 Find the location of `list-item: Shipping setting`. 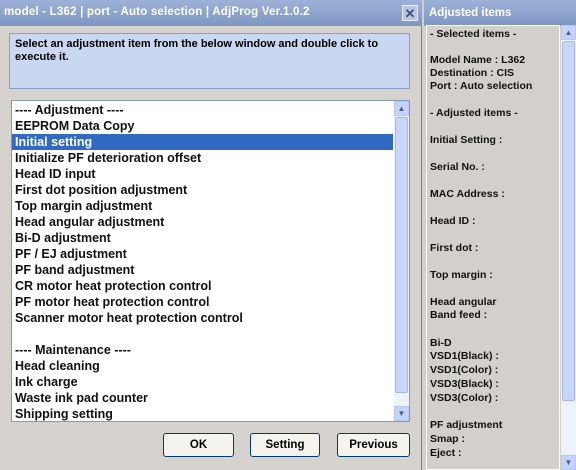

list-item: Shipping setting is located at coordinates (202, 413).